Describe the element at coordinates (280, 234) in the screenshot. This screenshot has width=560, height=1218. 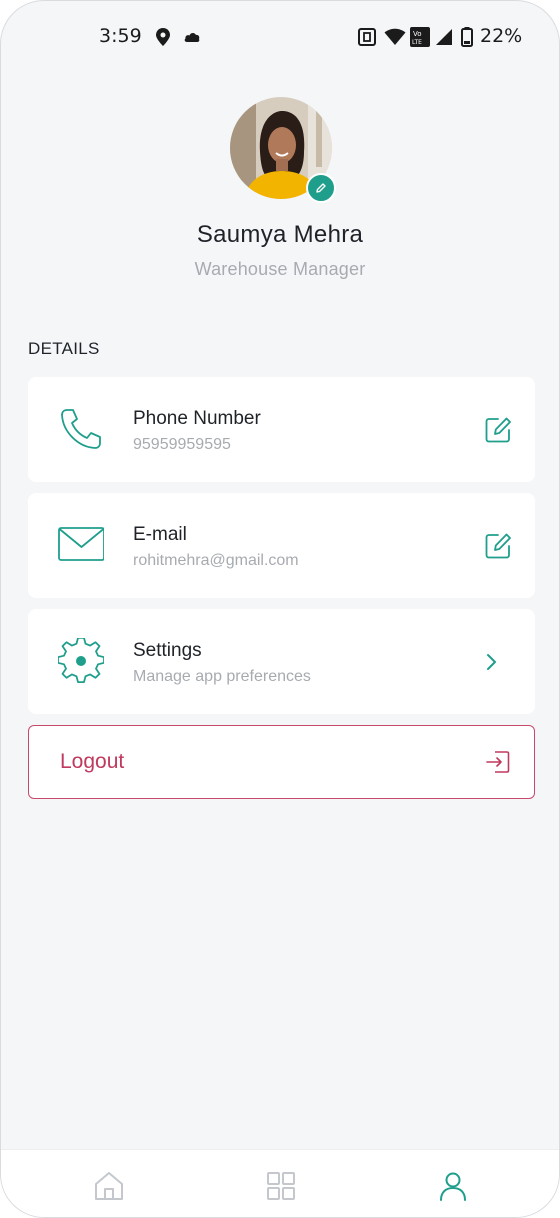
I see `profile-name: Saumya Mehra` at that location.